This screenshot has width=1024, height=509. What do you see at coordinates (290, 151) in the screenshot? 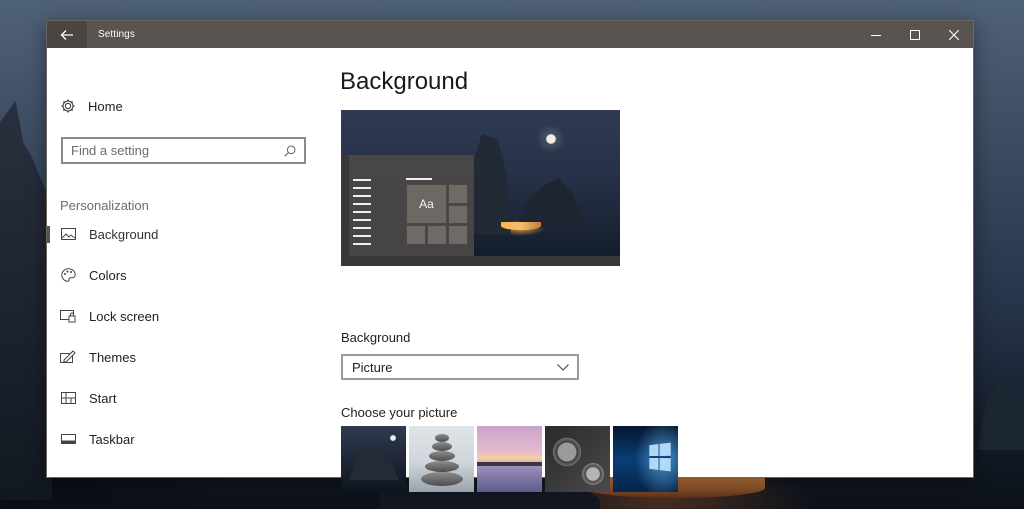
I see `search-icon` at bounding box center [290, 151].